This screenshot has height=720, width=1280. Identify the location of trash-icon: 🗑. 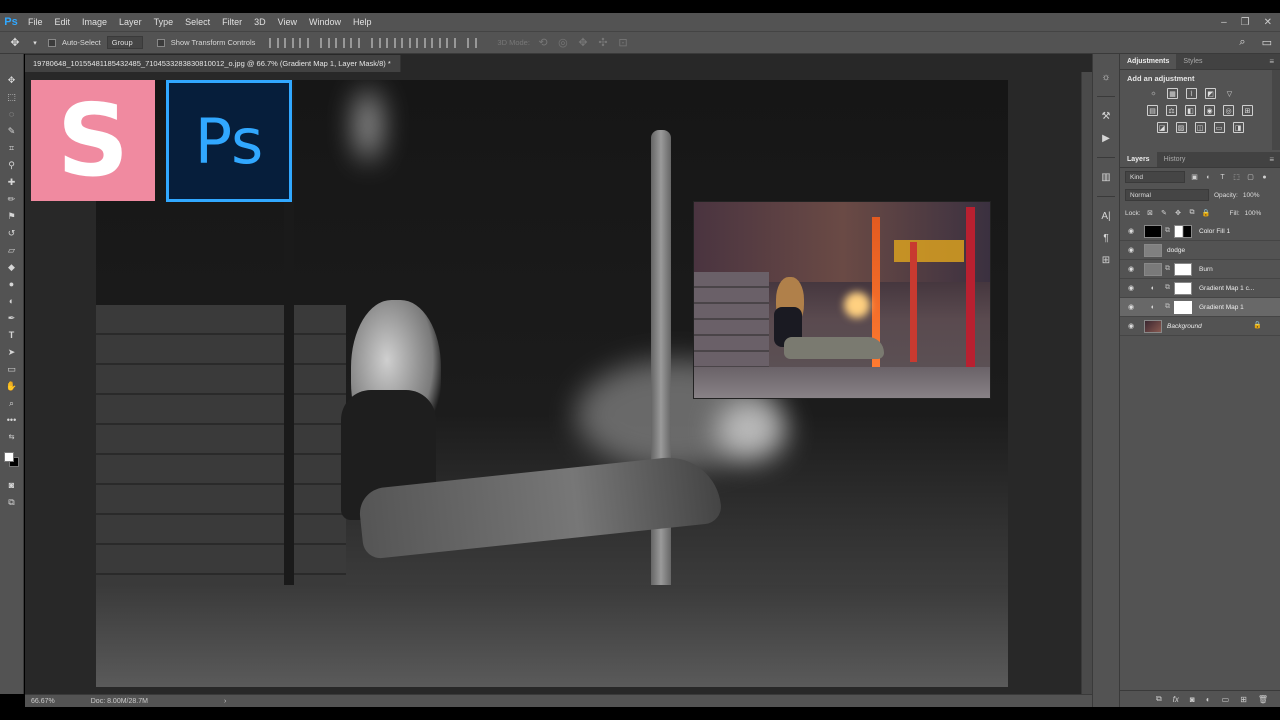
(1263, 699).